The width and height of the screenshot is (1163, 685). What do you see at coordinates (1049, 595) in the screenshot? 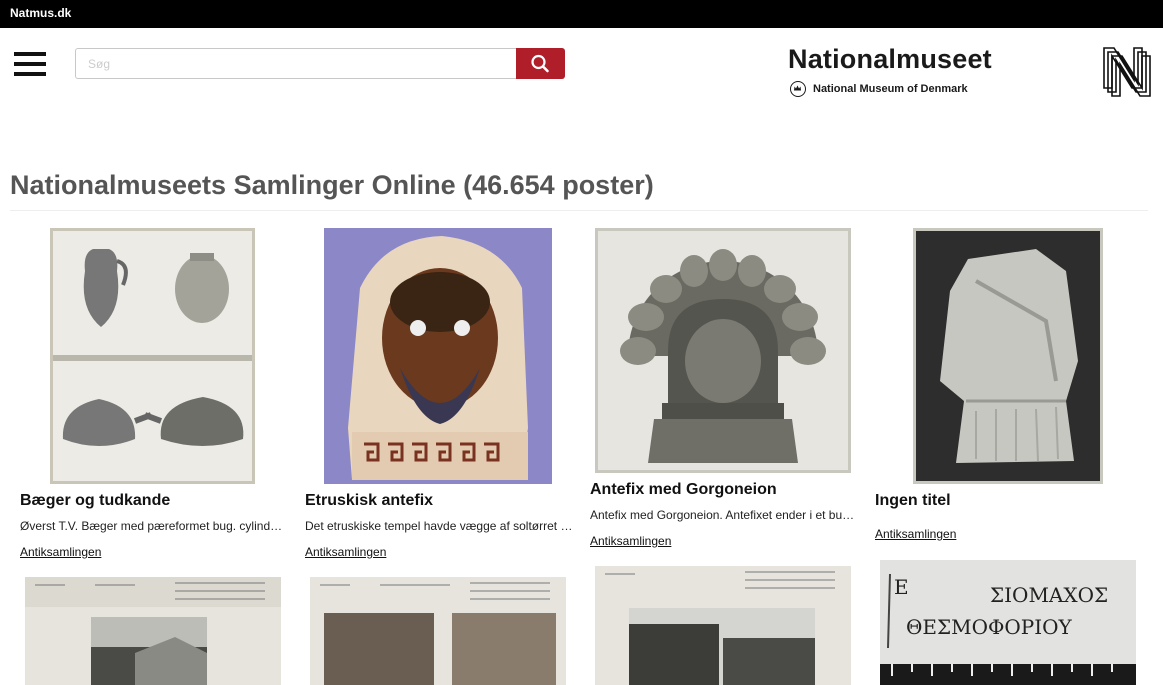
I see `inscription-line-1: ΣΙΟΜΑΧΟΣ` at bounding box center [1049, 595].